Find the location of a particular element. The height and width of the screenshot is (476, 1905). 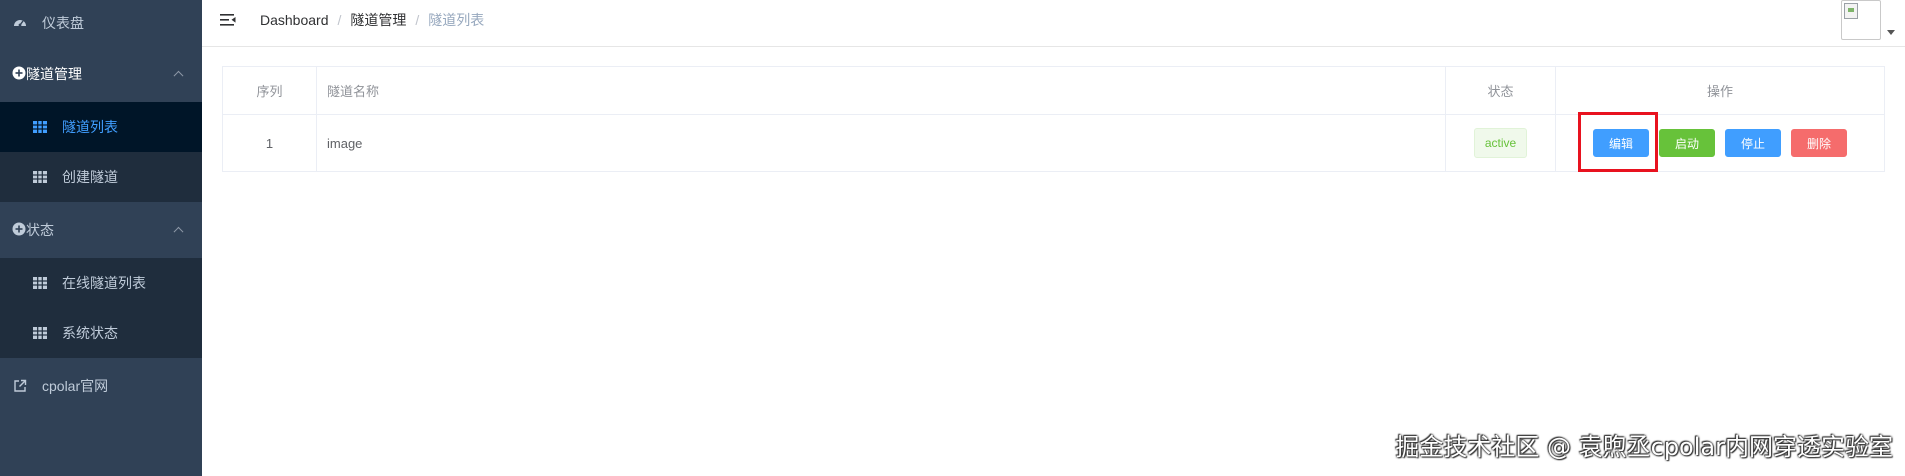

sidebar-item-label: 仪表盘 is located at coordinates (63, 23).